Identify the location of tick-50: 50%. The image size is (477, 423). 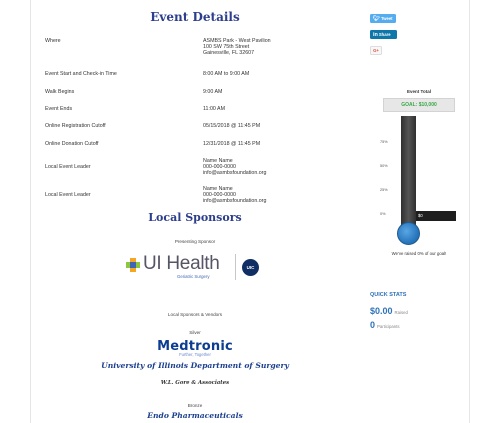
(384, 166).